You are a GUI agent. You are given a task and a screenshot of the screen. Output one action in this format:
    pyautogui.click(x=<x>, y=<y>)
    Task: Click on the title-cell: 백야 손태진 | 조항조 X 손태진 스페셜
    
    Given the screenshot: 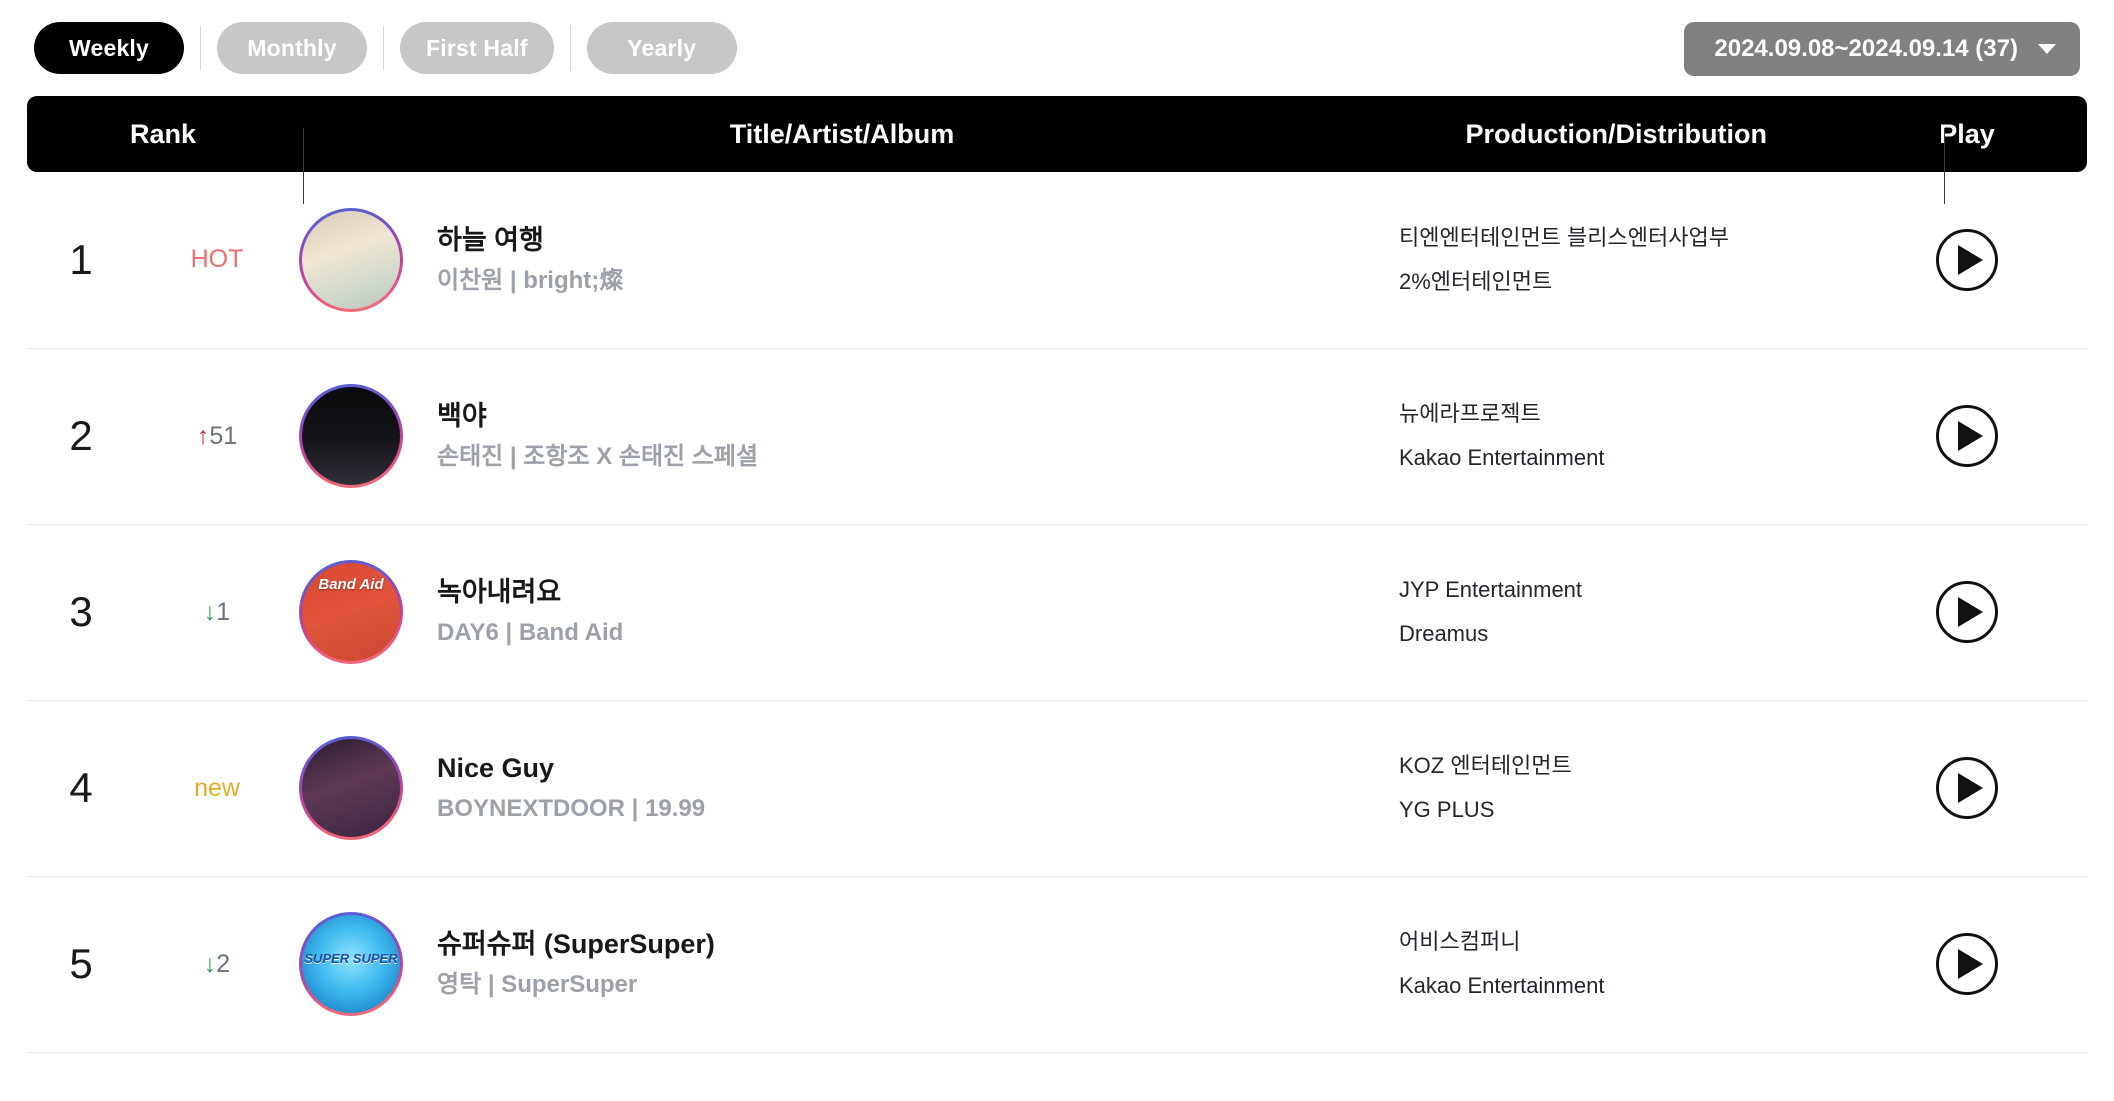 What is the action you would take?
    pyautogui.click(x=842, y=436)
    